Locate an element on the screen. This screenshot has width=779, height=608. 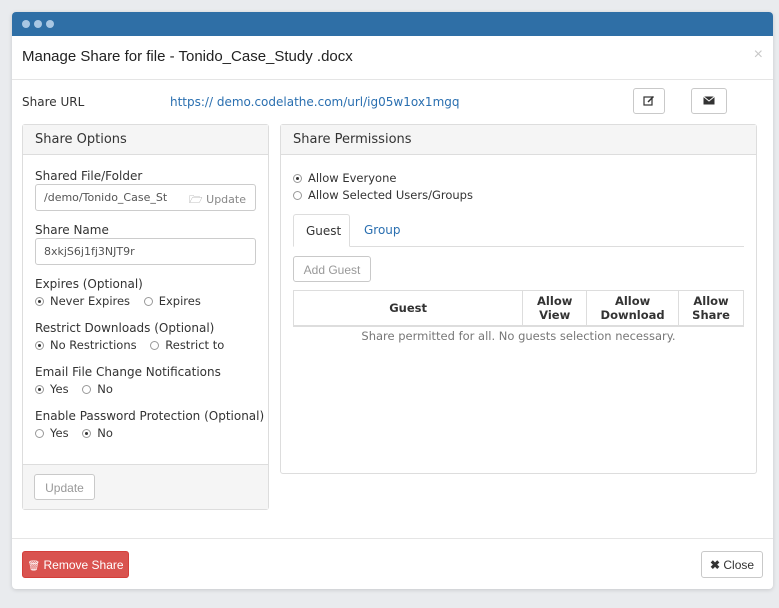
expires-radio-group: Never Expires Expires is located at coordinates (123, 301).